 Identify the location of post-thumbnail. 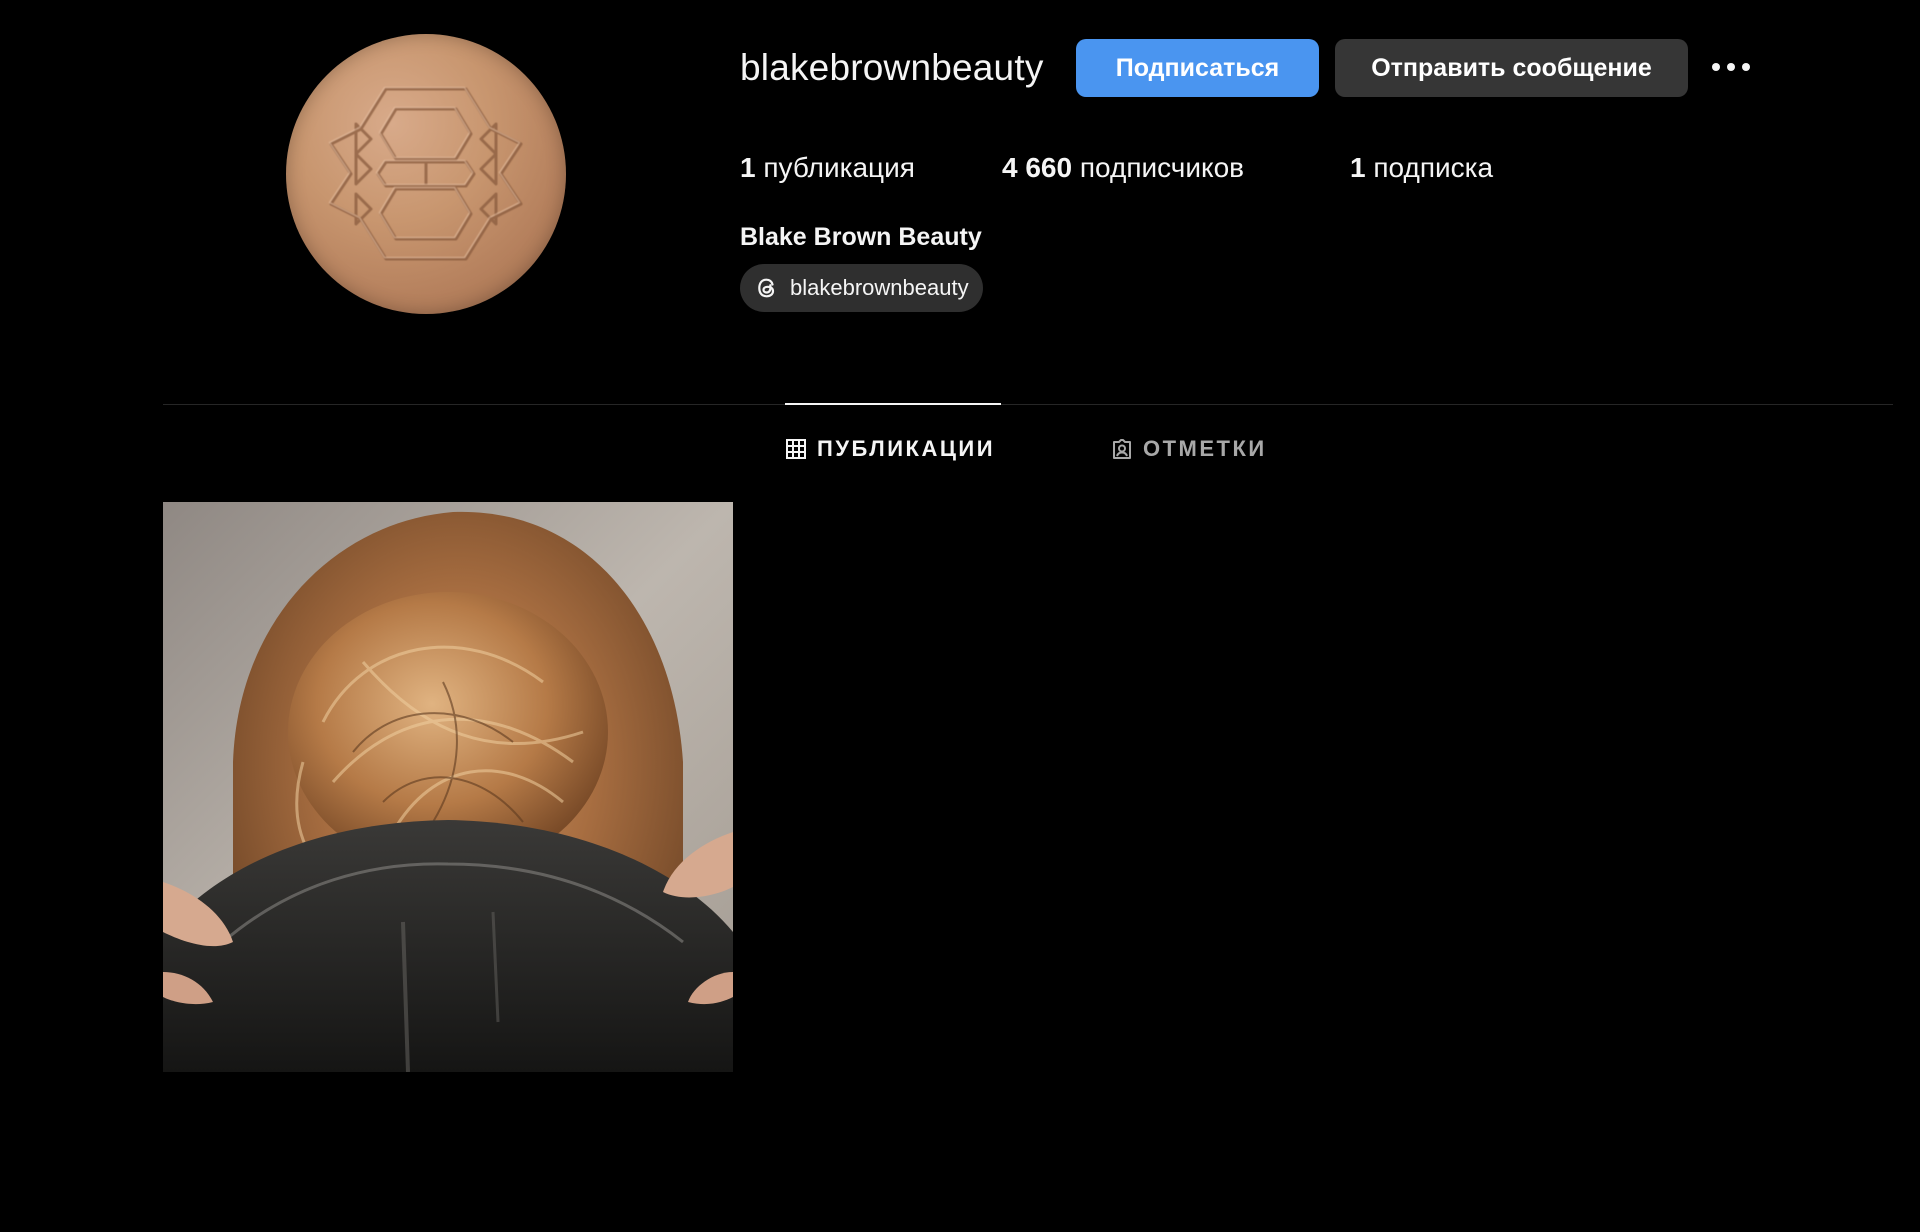
(448, 787).